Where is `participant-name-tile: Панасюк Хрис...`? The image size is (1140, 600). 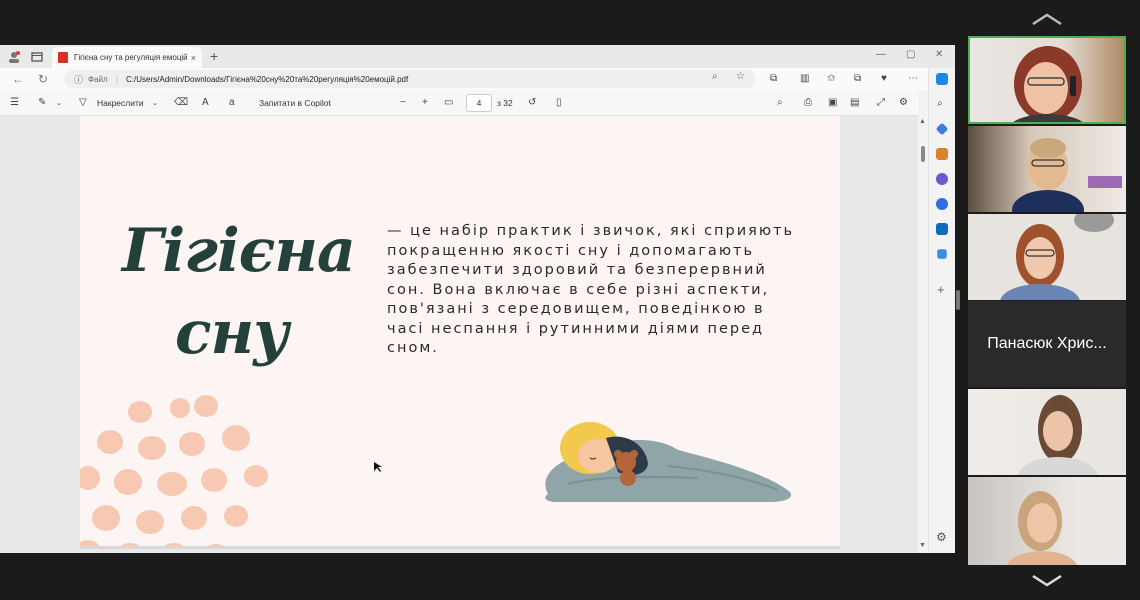 participant-name-tile: Панасюк Хрис... is located at coordinates (1047, 344).